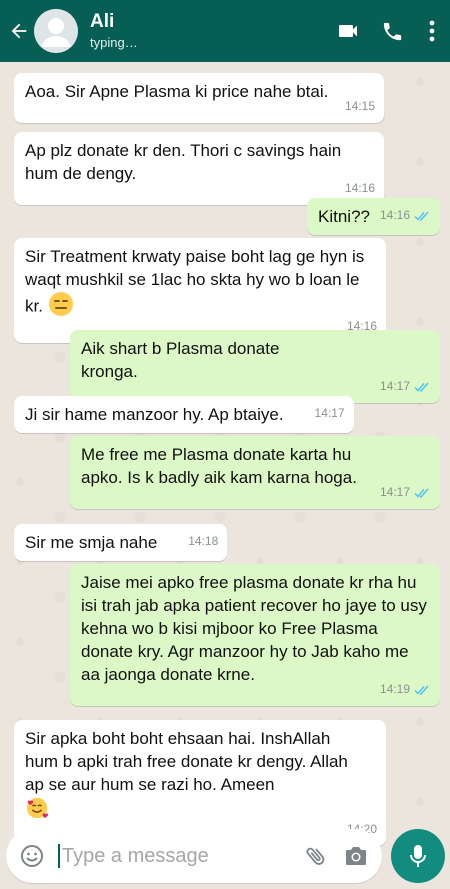 The height and width of the screenshot is (889, 450). I want to click on message-outgoing: Kitni?? 14:16, so click(373, 216).